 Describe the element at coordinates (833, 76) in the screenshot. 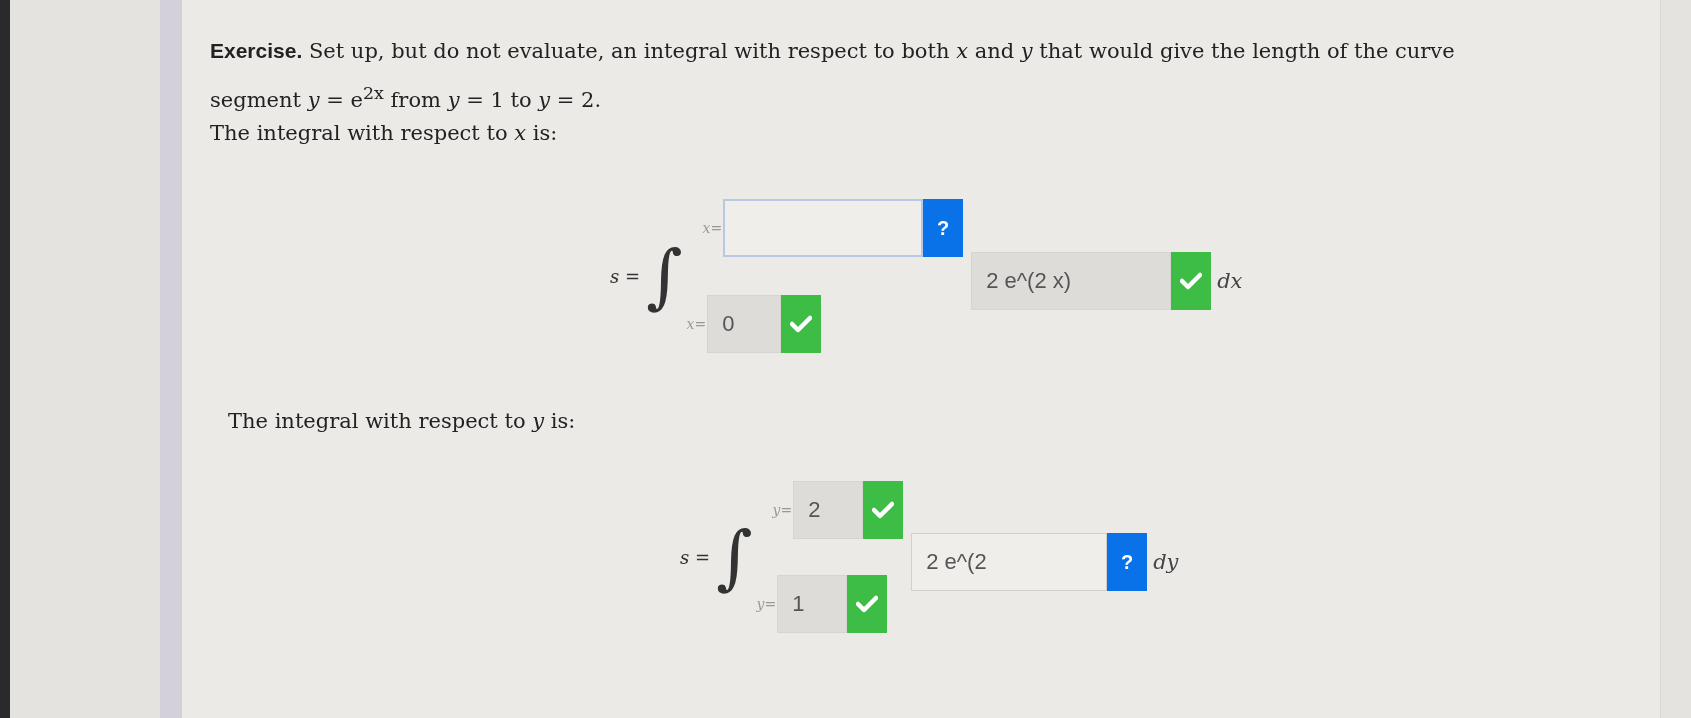

I see `exercise-text: Exercise. Set up, but do not evaluate, an integral with respect to both x and y that would give the length of the curve segment y = e$^{2x}$ from y = 1 to y = 2.` at that location.